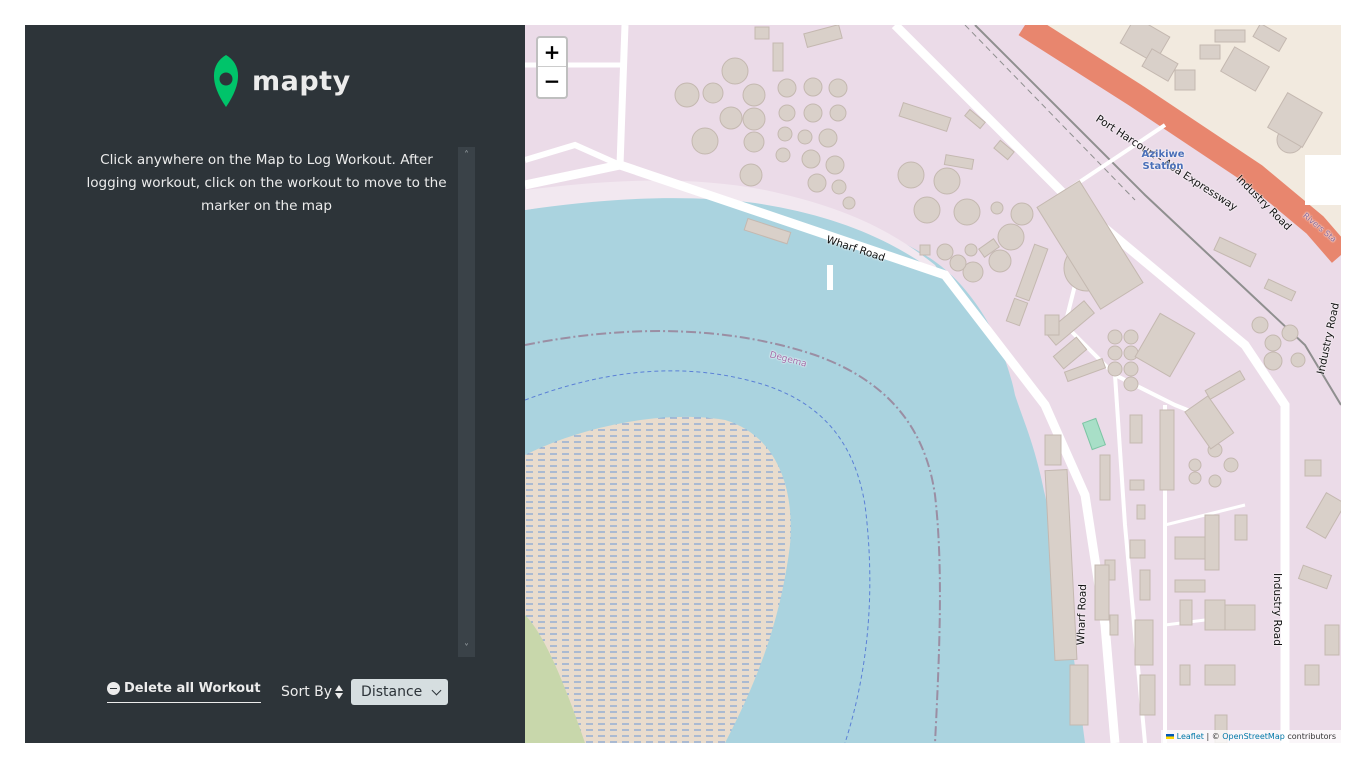  Describe the element at coordinates (1163, 160) in the screenshot. I see `label-station: Azikiwe Station` at that location.